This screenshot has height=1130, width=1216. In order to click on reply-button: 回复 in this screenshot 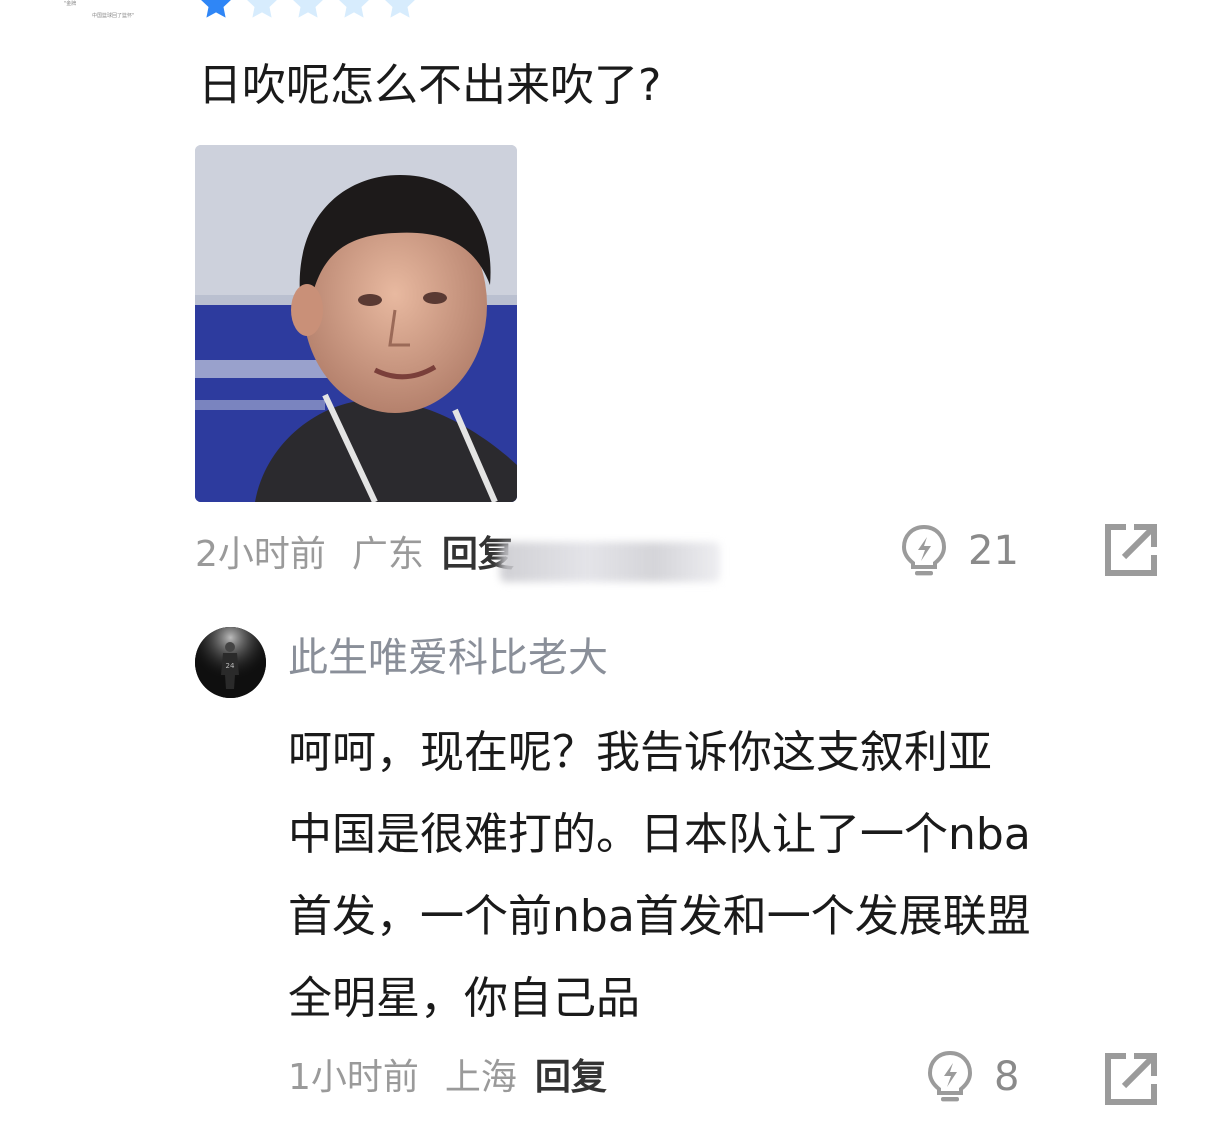, I will do `click(571, 1078)`.